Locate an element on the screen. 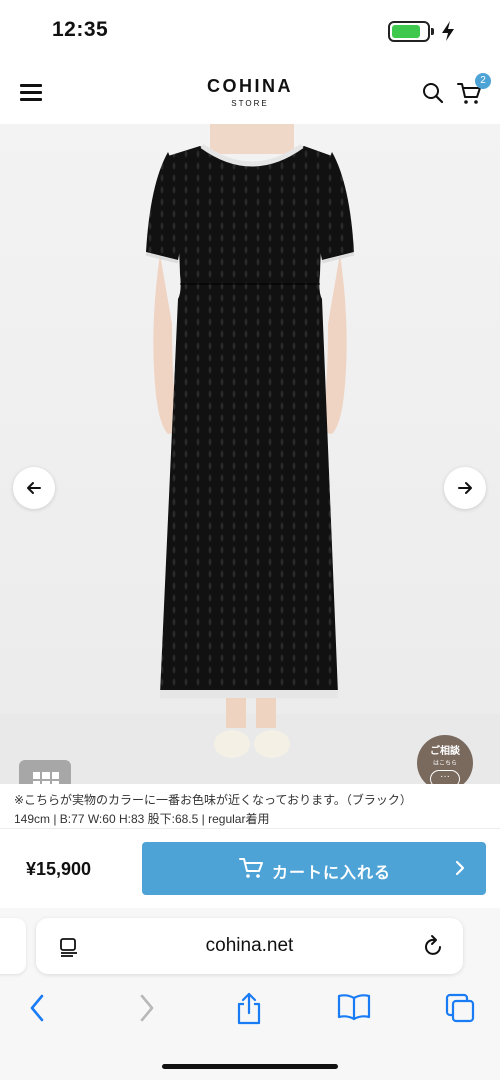 The width and height of the screenshot is (500, 1080). address-bar: cohina.net is located at coordinates (249, 946).